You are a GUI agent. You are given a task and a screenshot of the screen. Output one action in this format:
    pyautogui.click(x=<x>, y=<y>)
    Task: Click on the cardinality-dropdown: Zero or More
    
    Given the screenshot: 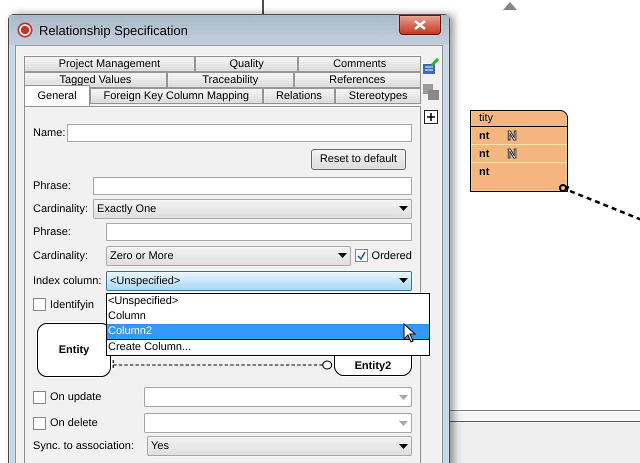 What is the action you would take?
    pyautogui.click(x=228, y=256)
    